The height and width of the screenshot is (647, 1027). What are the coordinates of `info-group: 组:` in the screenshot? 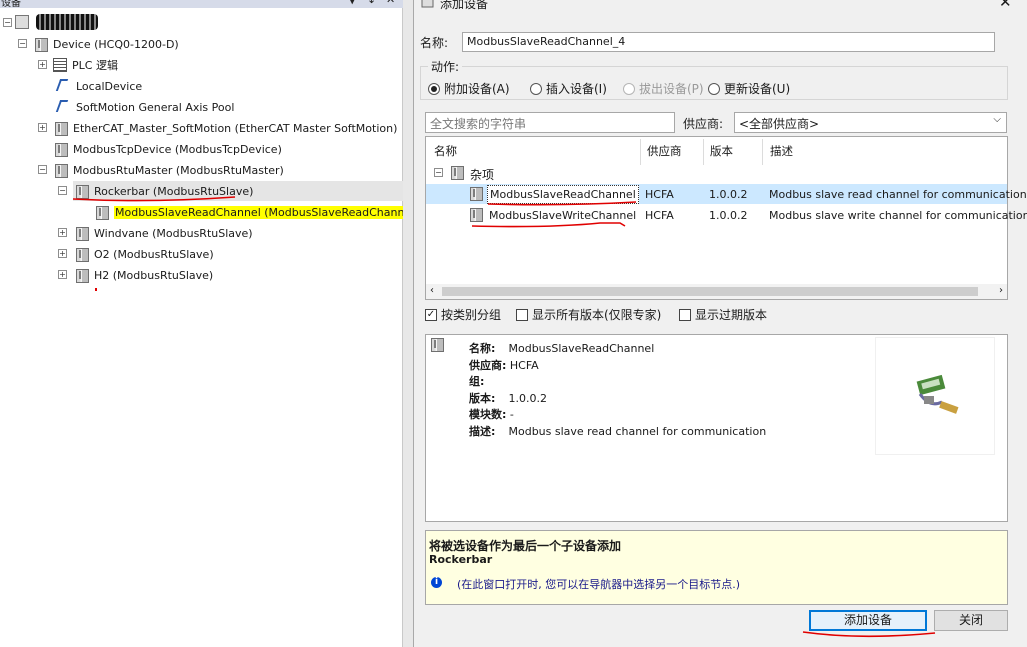 It's located at (477, 381).